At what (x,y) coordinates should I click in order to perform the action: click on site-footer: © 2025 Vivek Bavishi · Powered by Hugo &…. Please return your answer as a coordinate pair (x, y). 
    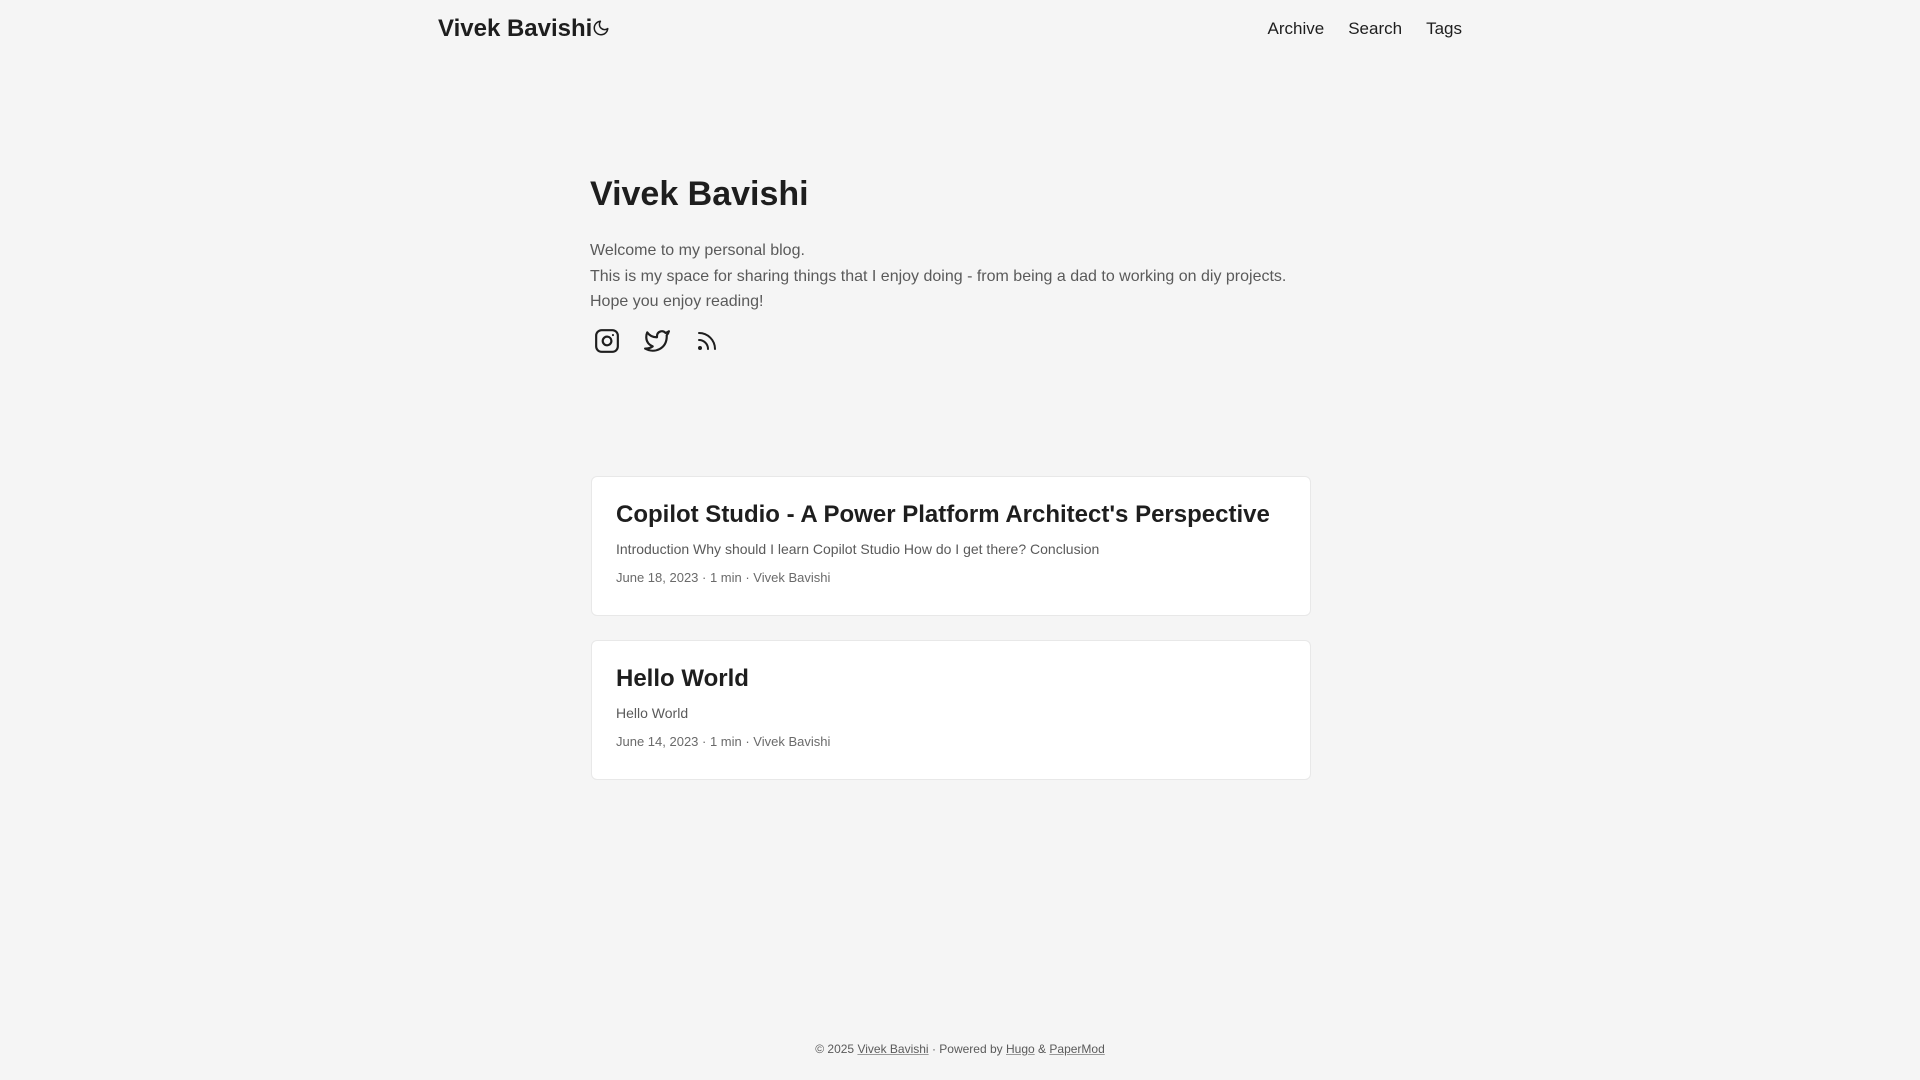
    Looking at the image, I should click on (960, 1049).